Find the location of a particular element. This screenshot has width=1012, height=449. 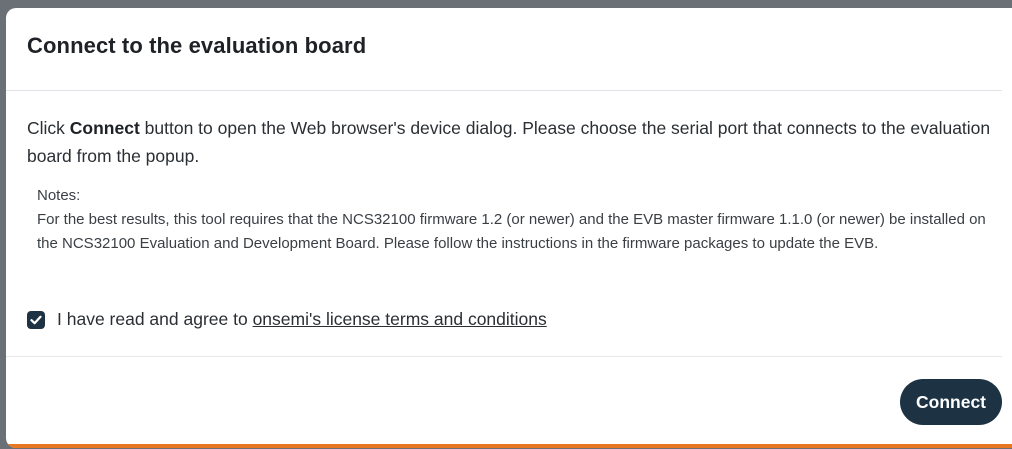

dialog-title: Connect to the evaluation board is located at coordinates (197, 45).